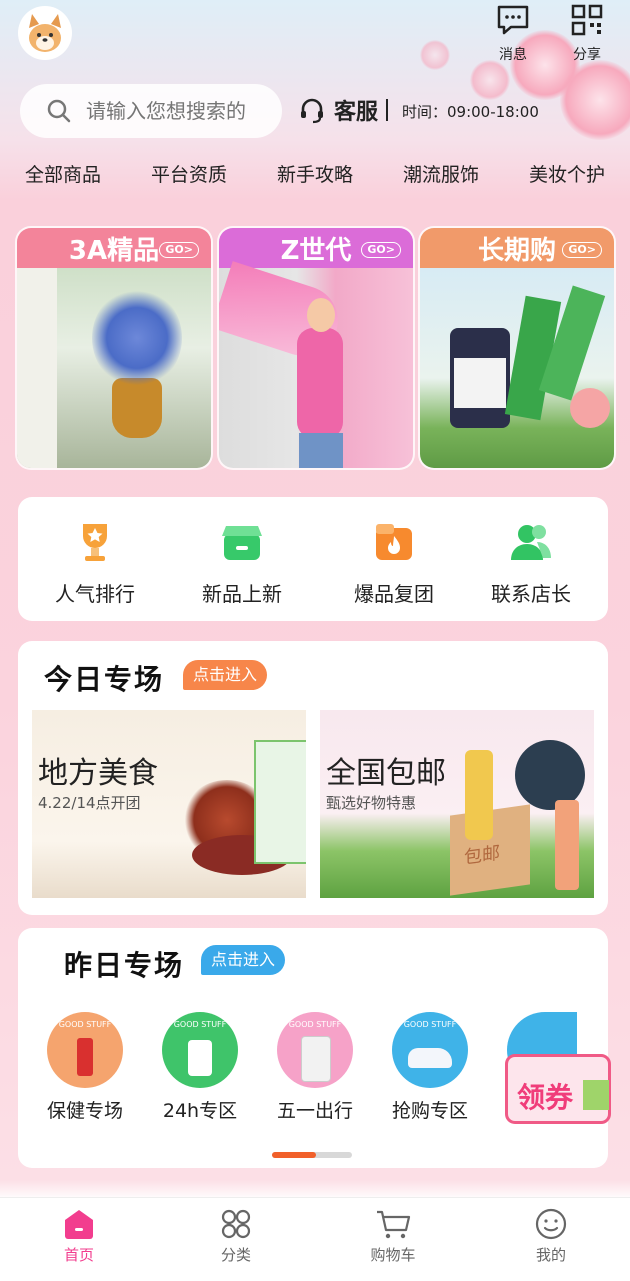  I want to click on search-icon, so click(59, 111).